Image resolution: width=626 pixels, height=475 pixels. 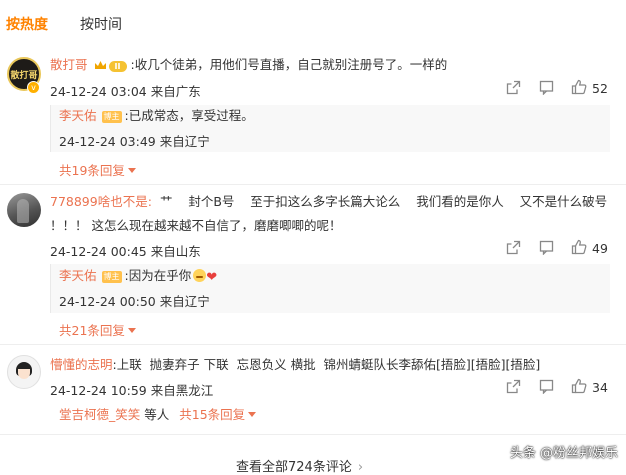 What do you see at coordinates (107, 141) in the screenshot?
I see `reply-time: 24-12-24 03:49` at bounding box center [107, 141].